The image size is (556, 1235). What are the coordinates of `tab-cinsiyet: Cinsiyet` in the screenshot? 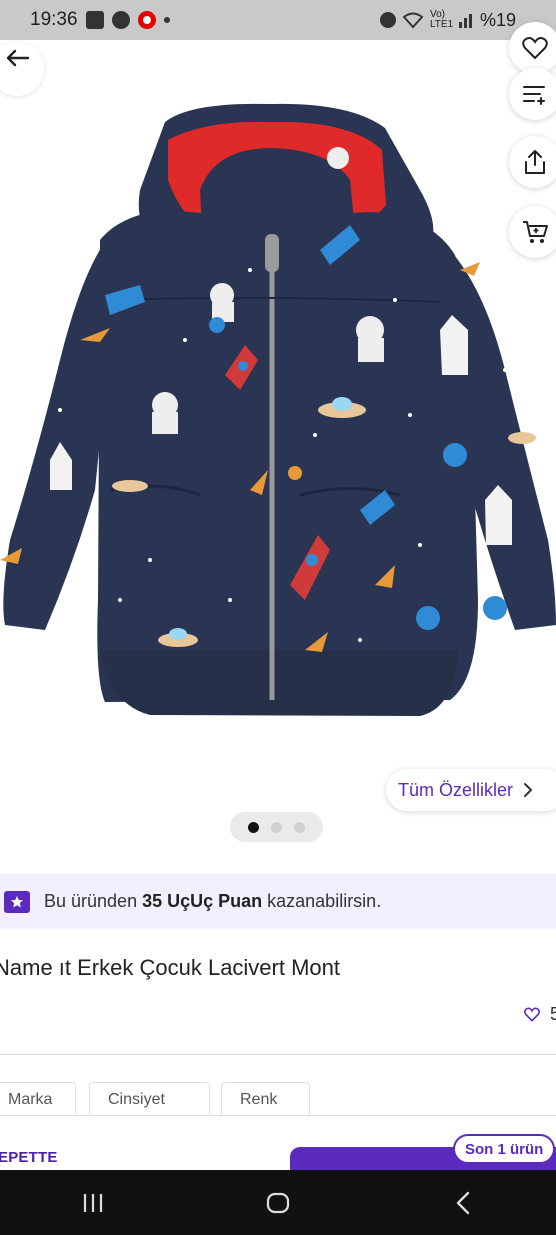 It's located at (149, 1099).